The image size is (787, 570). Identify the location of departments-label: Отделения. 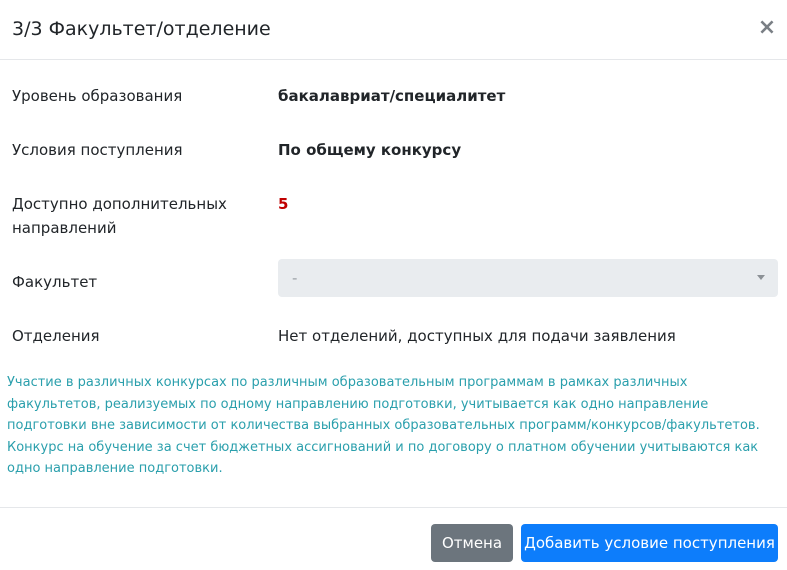
(56, 336).